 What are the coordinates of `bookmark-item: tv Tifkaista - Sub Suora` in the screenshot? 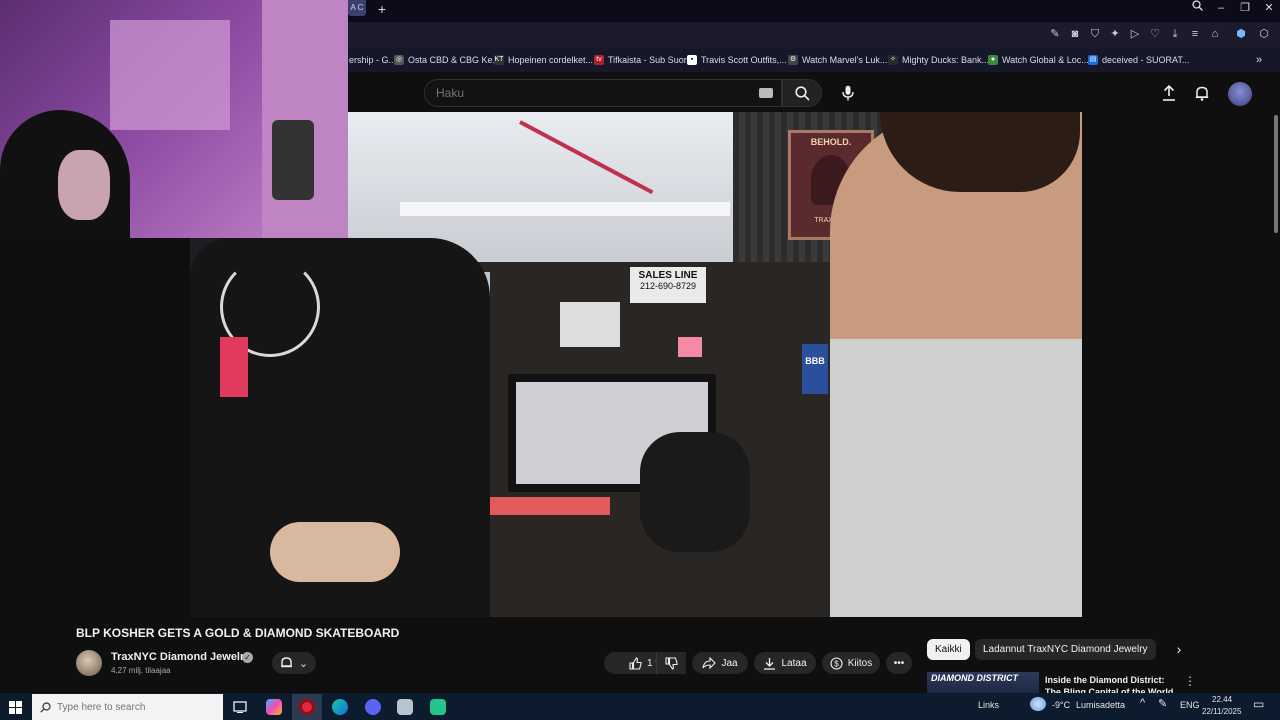 It's located at (643, 60).